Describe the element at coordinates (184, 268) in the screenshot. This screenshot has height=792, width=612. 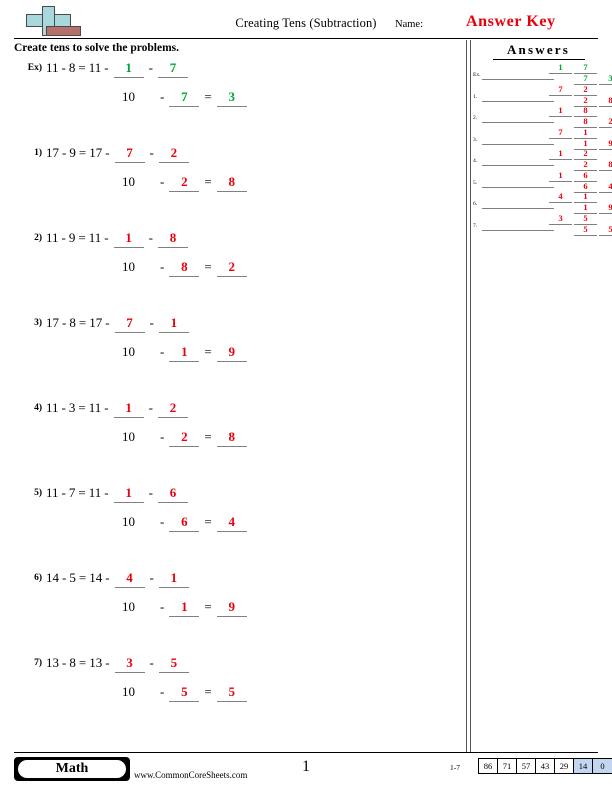
I see `answer-blank-subtrahend2: 8` at that location.